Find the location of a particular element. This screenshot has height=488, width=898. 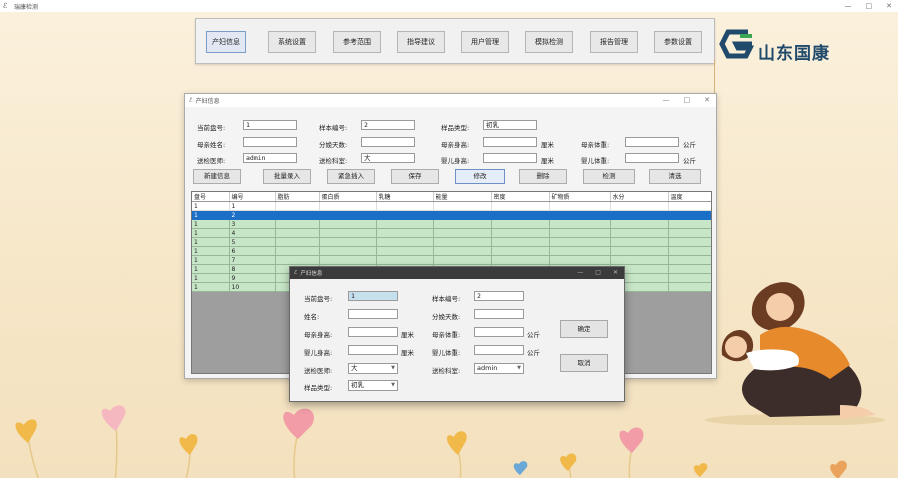

detect-button: 检测 is located at coordinates (609, 176).